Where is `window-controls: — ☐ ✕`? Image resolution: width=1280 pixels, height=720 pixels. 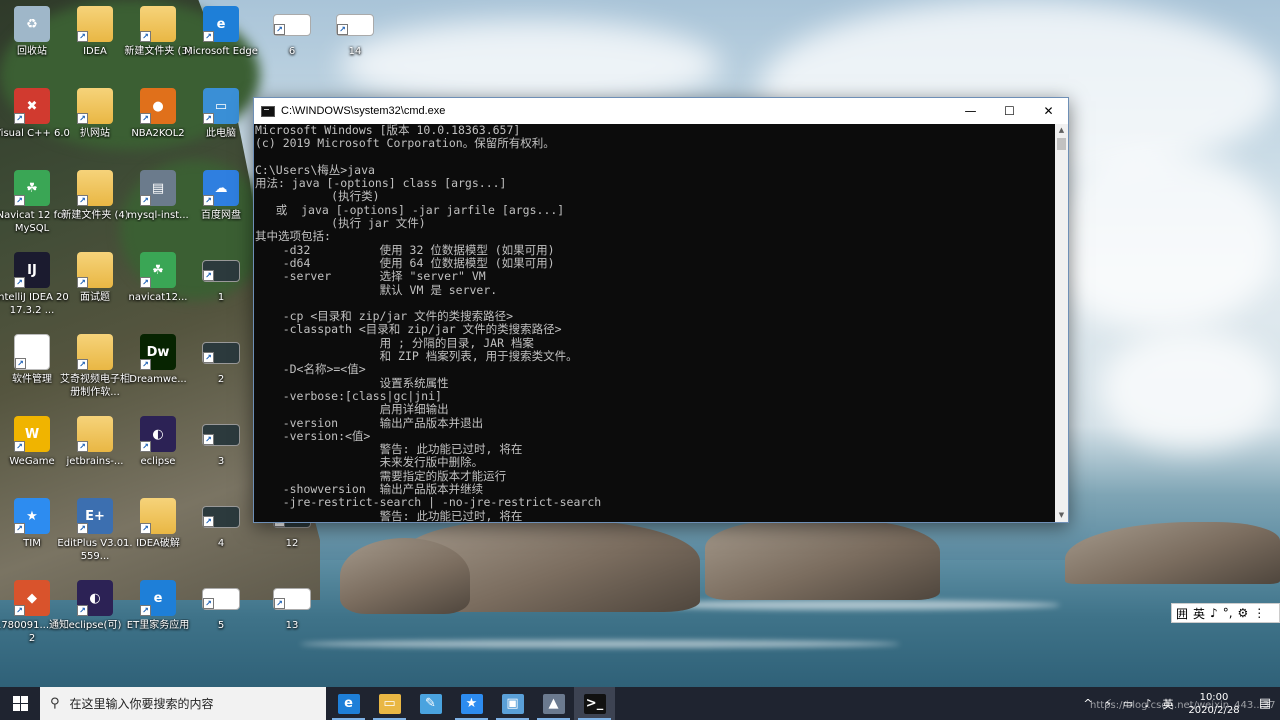 window-controls: — ☐ ✕ is located at coordinates (1009, 111).